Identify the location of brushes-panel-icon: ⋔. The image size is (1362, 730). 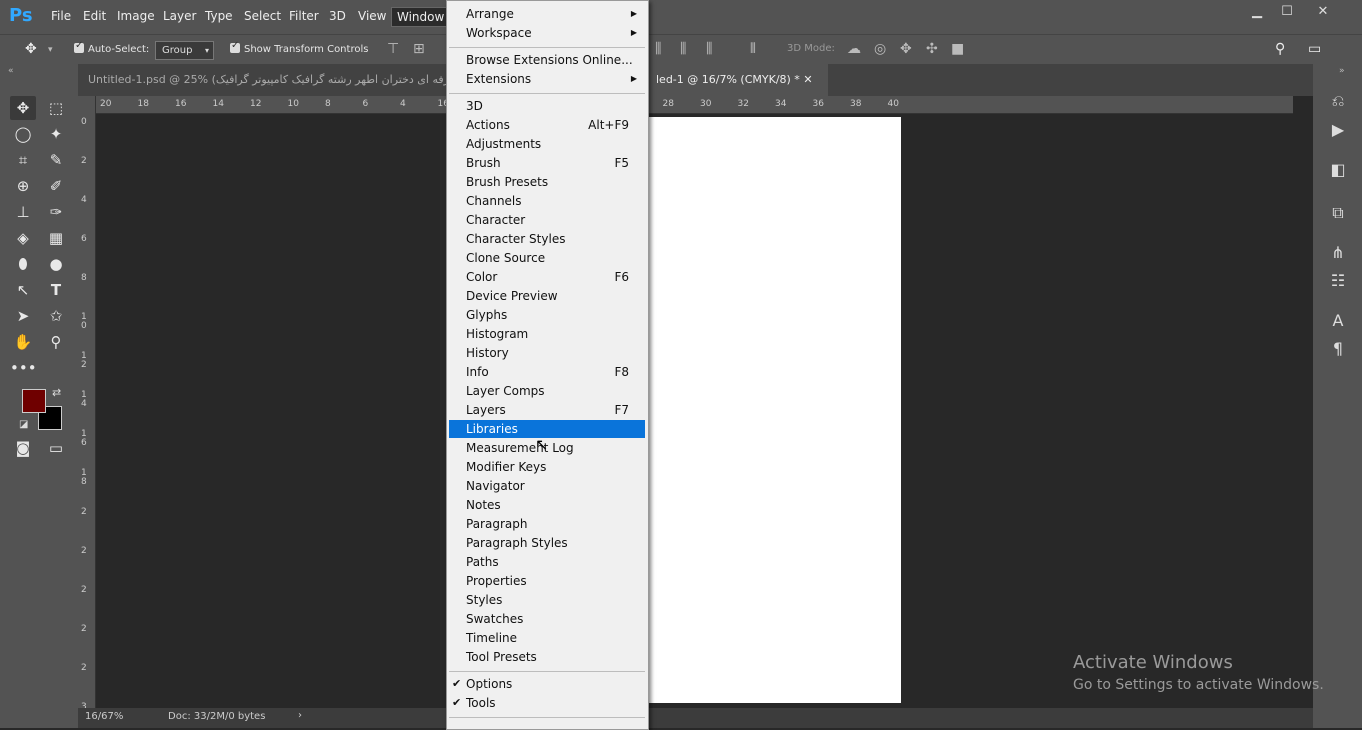
(1338, 253).